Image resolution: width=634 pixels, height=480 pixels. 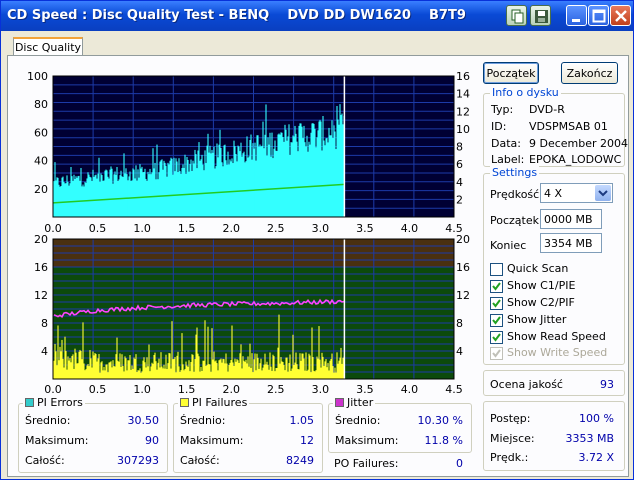 I want to click on pi-failures-avg-value: 1.05, so click(x=302, y=420).